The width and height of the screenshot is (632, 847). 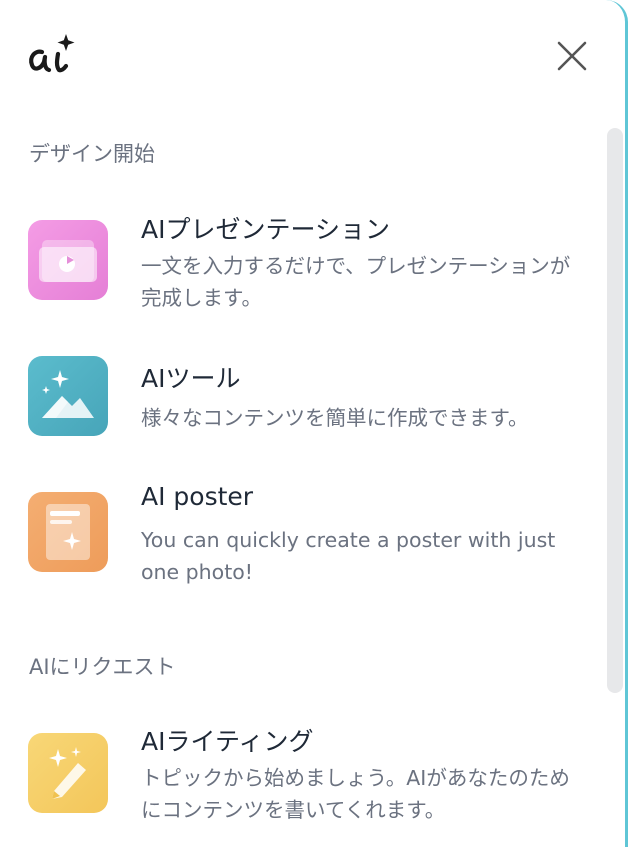 I want to click on item-title: AIツール, so click(x=191, y=378).